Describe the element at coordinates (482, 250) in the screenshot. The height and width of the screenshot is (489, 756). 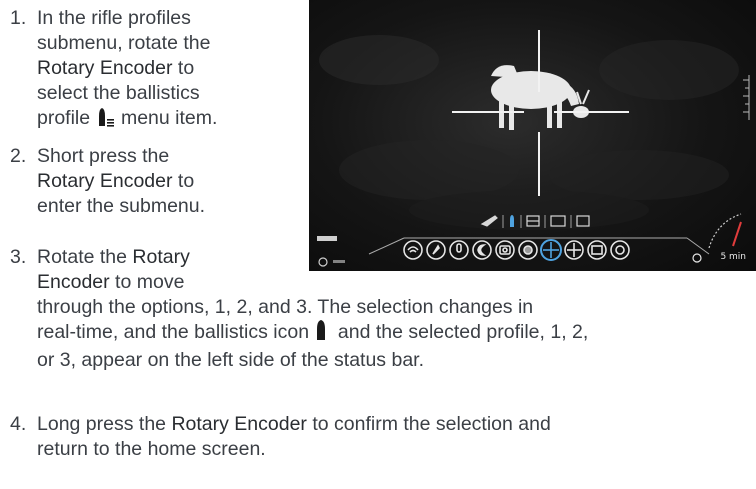
I see `night-mode-icon` at that location.